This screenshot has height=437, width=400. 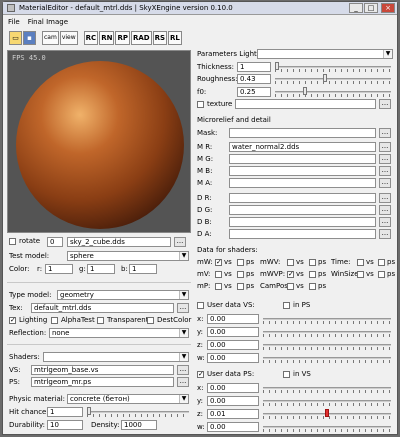 I want to click on roughness-field: 0.43, so click(x=254, y=79).